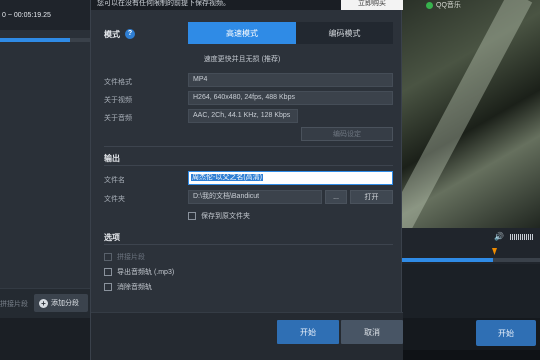 The width and height of the screenshot is (540, 360). What do you see at coordinates (114, 199) in the screenshot?
I see `folder-label: 文件夹` at bounding box center [114, 199].